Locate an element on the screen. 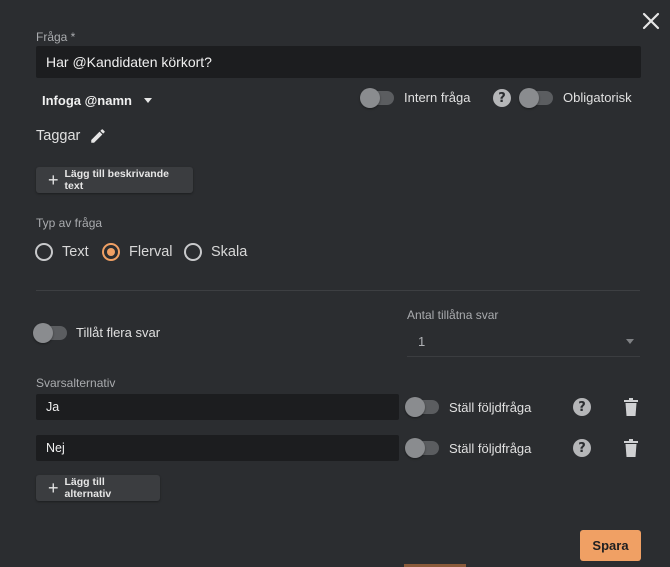 The image size is (670, 567). internal-question-toggle is located at coordinates (377, 98).